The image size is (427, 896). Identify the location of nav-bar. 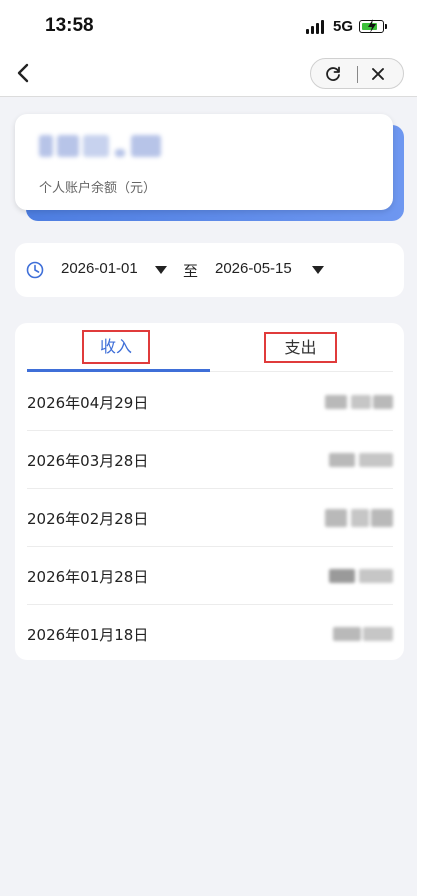
(208, 73).